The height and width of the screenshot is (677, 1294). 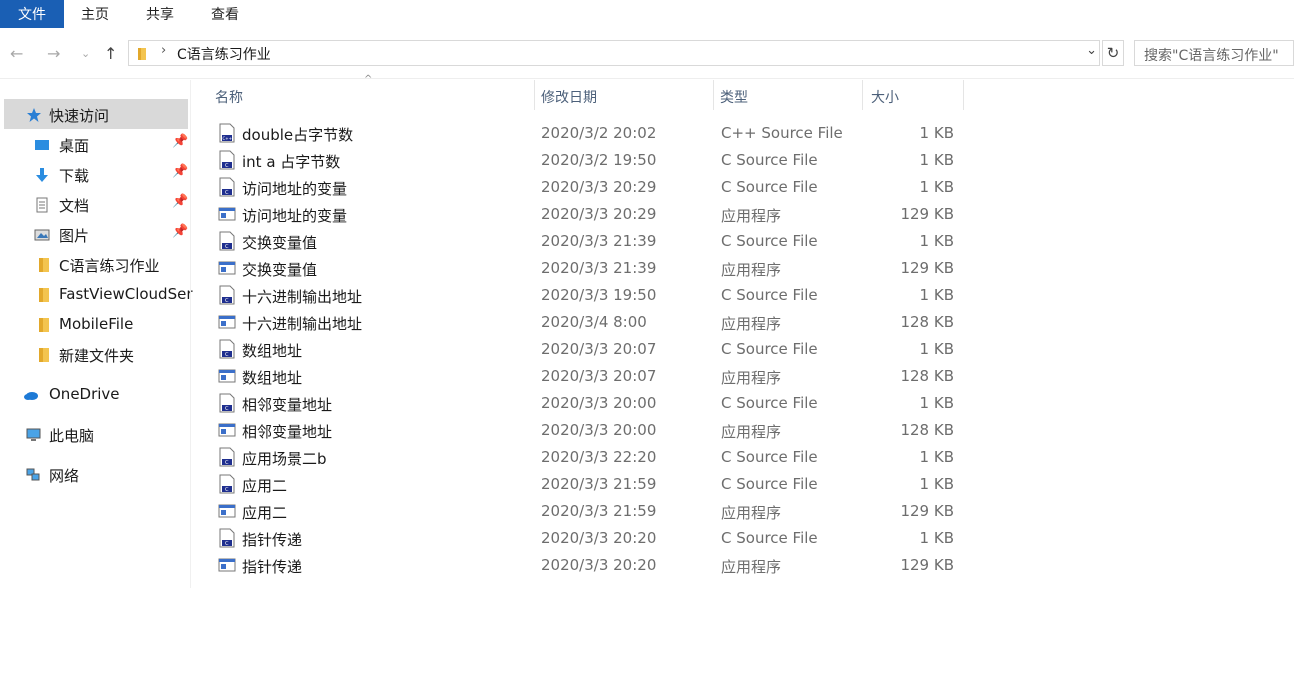 I want to click on table-row: 交换变量值 2020/3/3 21:39 应用程序 129 KB, so click(x=588, y=268).